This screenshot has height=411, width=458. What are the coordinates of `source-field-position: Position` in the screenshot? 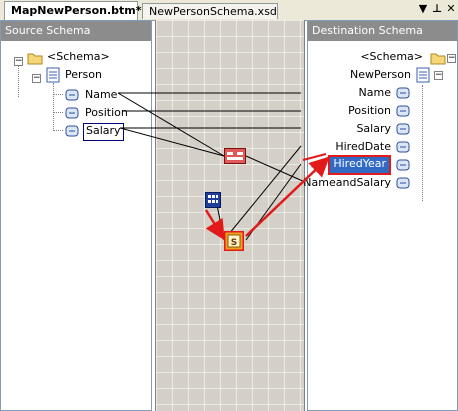 It's located at (106, 113).